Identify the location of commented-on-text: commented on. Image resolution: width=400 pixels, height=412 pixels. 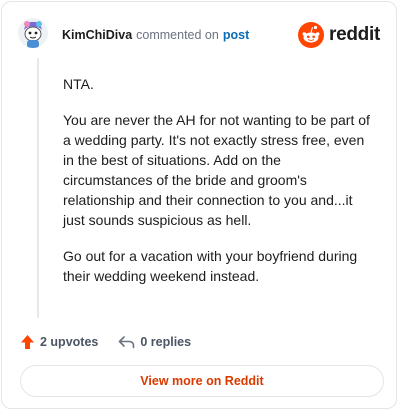
(177, 35).